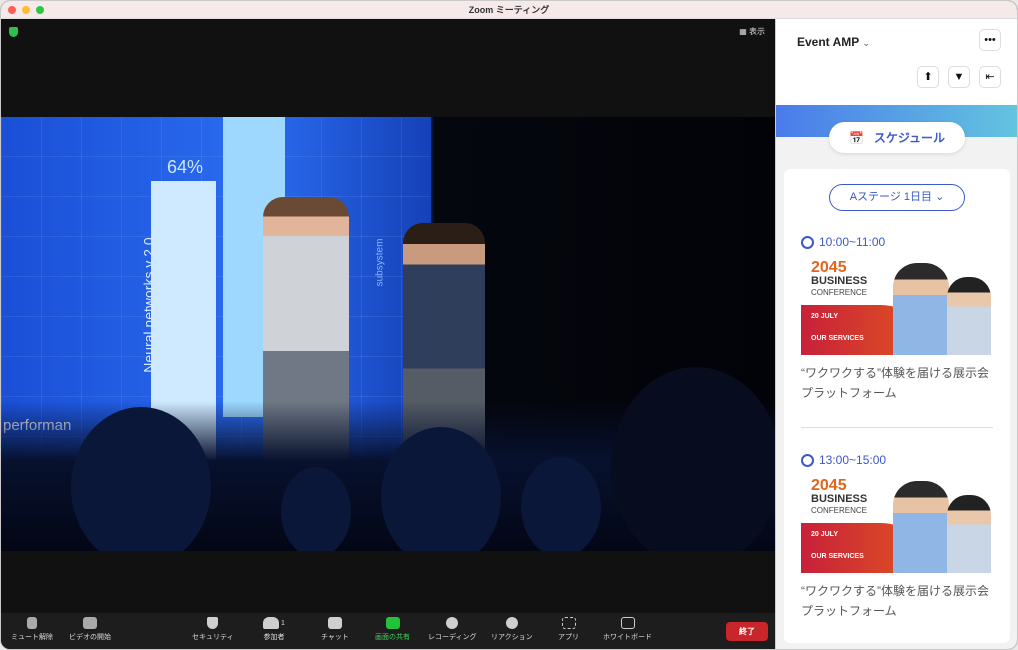  I want to click on stage-day-select: Aステージ 1日目 ⌄, so click(897, 197).